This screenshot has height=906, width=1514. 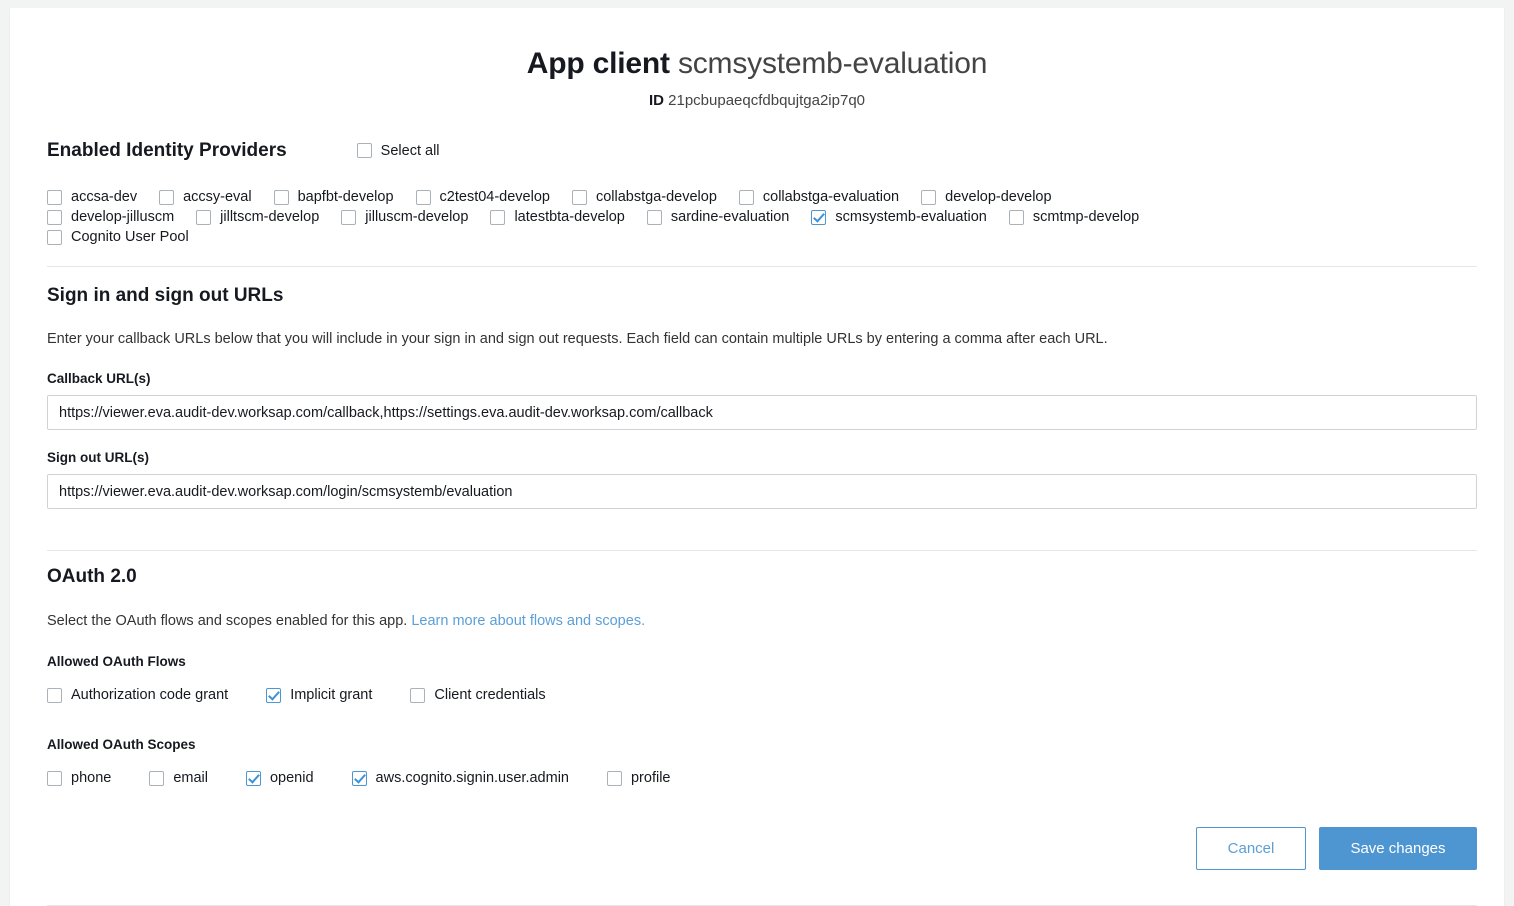 What do you see at coordinates (123, 217) in the screenshot?
I see `checkbox-label: develop-jilluscm` at bounding box center [123, 217].